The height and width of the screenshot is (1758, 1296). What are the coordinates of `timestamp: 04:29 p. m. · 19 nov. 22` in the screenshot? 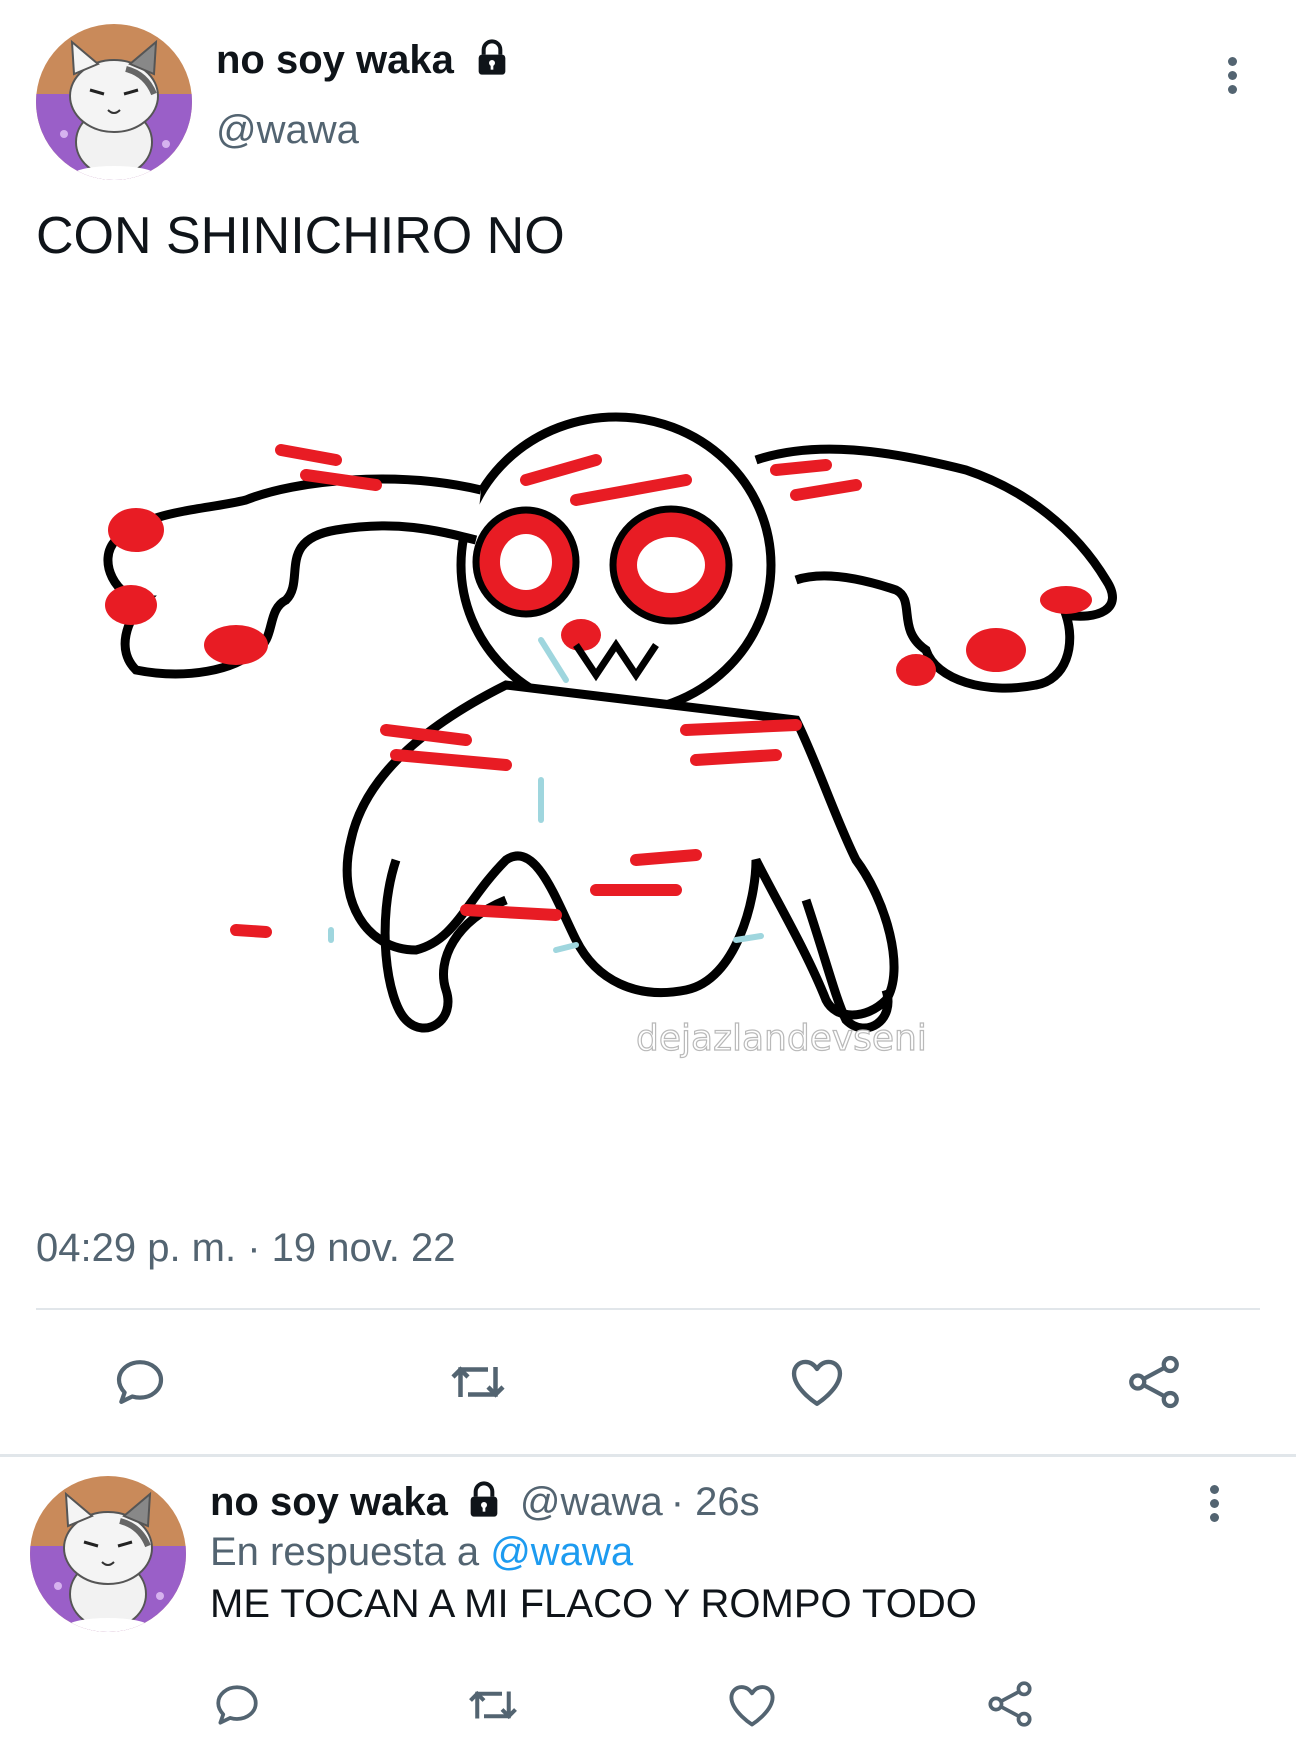 It's located at (246, 1248).